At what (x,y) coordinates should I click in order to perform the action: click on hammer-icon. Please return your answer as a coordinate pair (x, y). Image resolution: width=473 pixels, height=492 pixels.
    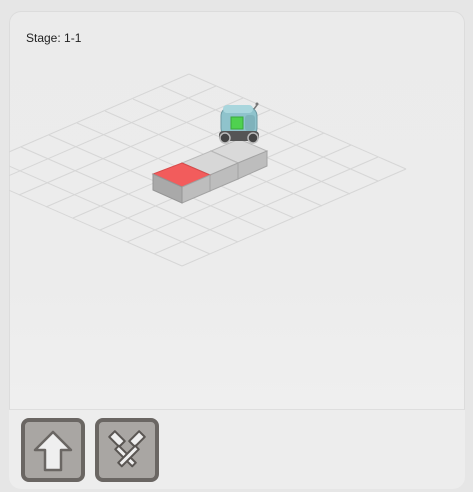
    Looking at the image, I should click on (127, 449).